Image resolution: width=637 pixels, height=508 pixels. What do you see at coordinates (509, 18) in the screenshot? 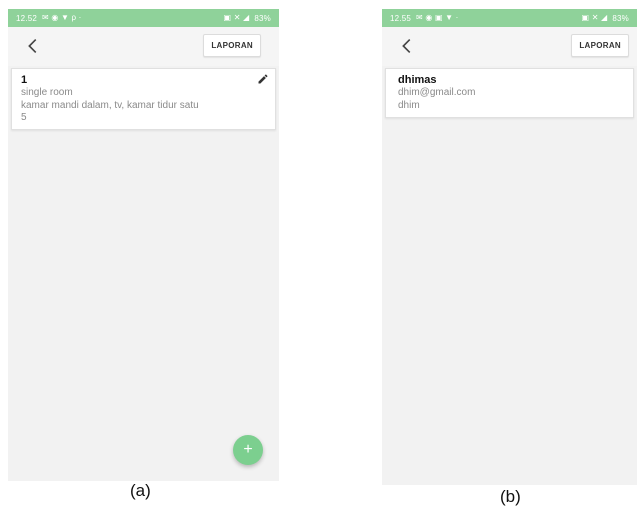
I see `status-bar: 12.55 ✉ ◉ ▣ ▼ · ▣ ✕ ◢ 83%` at bounding box center [509, 18].